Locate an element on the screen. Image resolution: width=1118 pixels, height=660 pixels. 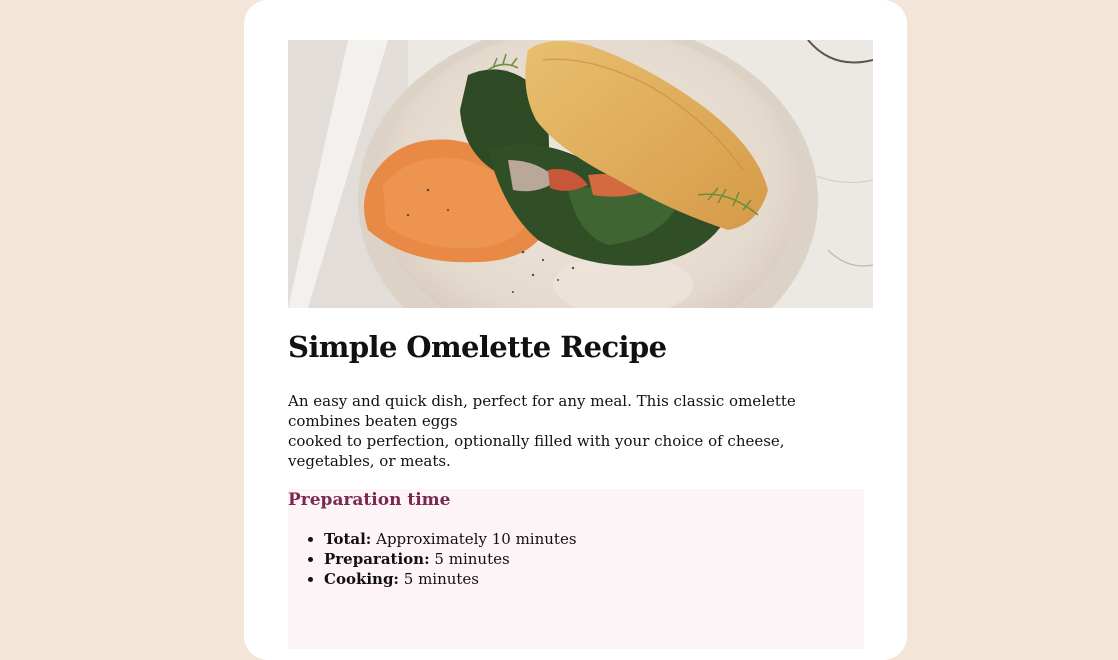
prep-item-preparation: Preparation: 5 minutes is located at coordinates (450, 559).